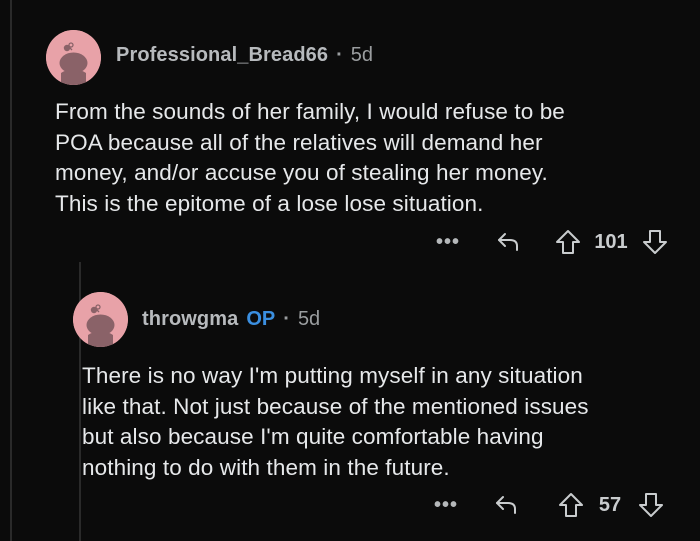  Describe the element at coordinates (11, 270) in the screenshot. I see `thread-line-root` at that location.